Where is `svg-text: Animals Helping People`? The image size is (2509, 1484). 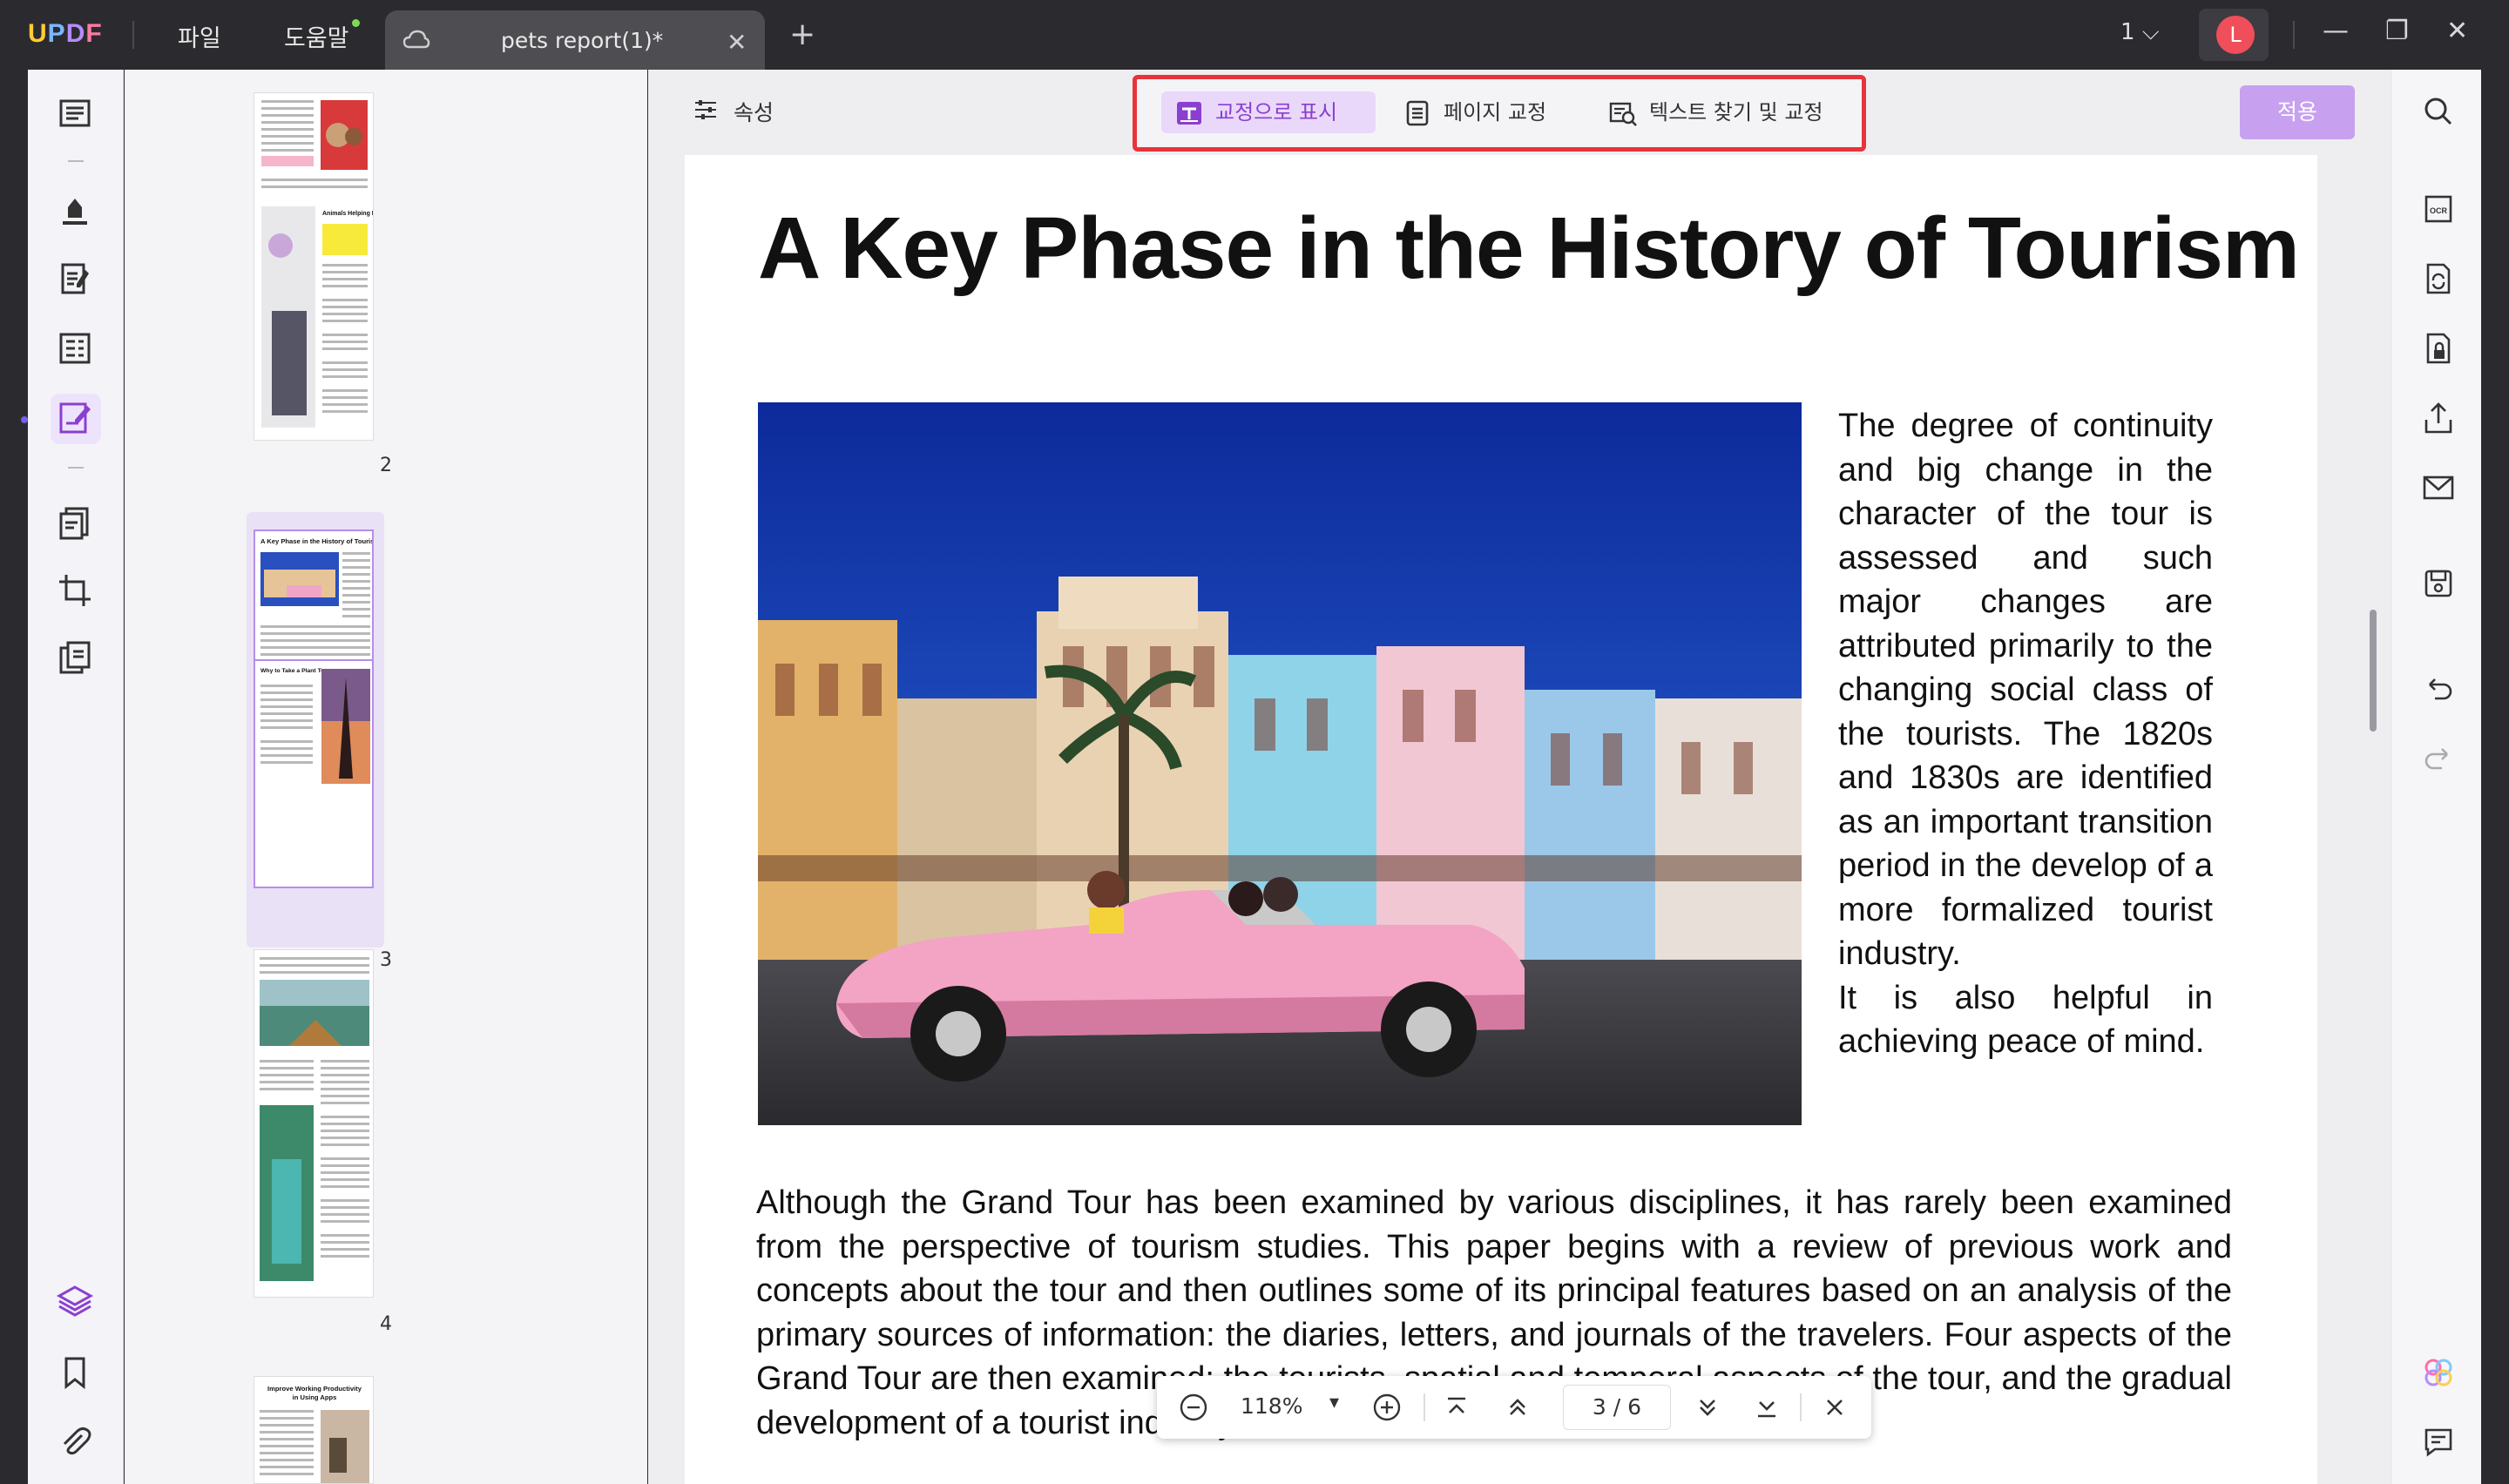 svg-text: Animals Helping People is located at coordinates (348, 214).